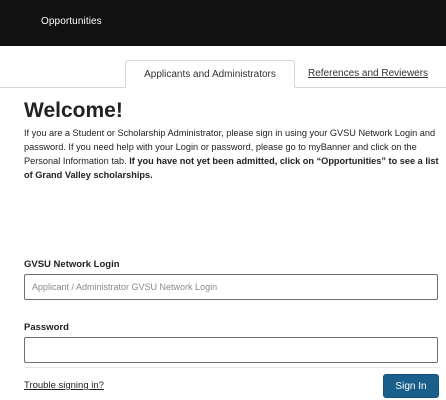  I want to click on tab-references-reviewers: References and Reviewers, so click(375, 73).